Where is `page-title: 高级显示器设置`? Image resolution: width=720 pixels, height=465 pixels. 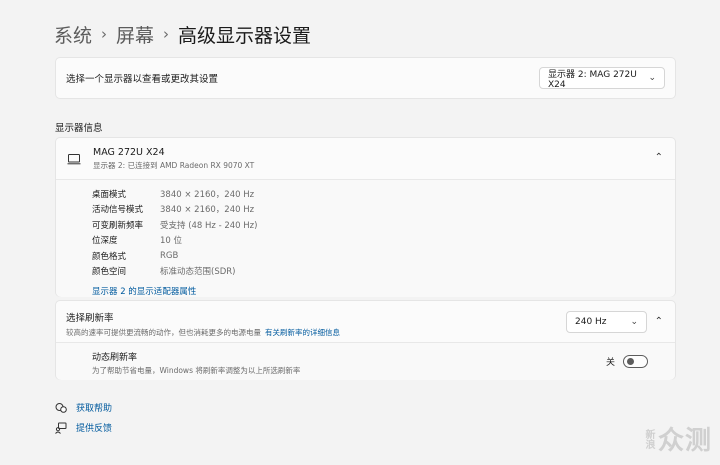
page-title: 高级显示器设置 is located at coordinates (245, 35).